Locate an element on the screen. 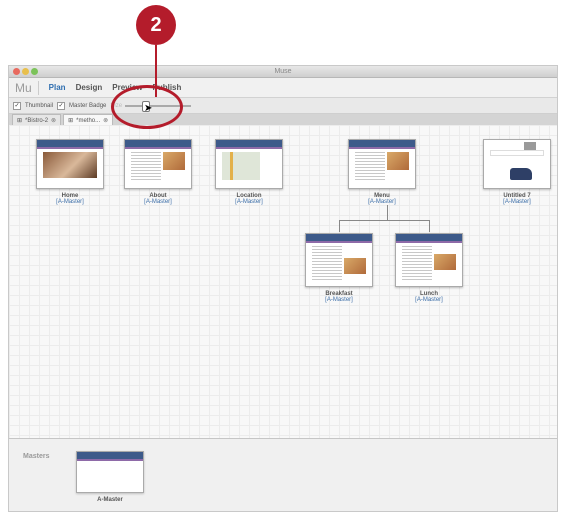  step-callout-badge: 2 is located at coordinates (156, 25).